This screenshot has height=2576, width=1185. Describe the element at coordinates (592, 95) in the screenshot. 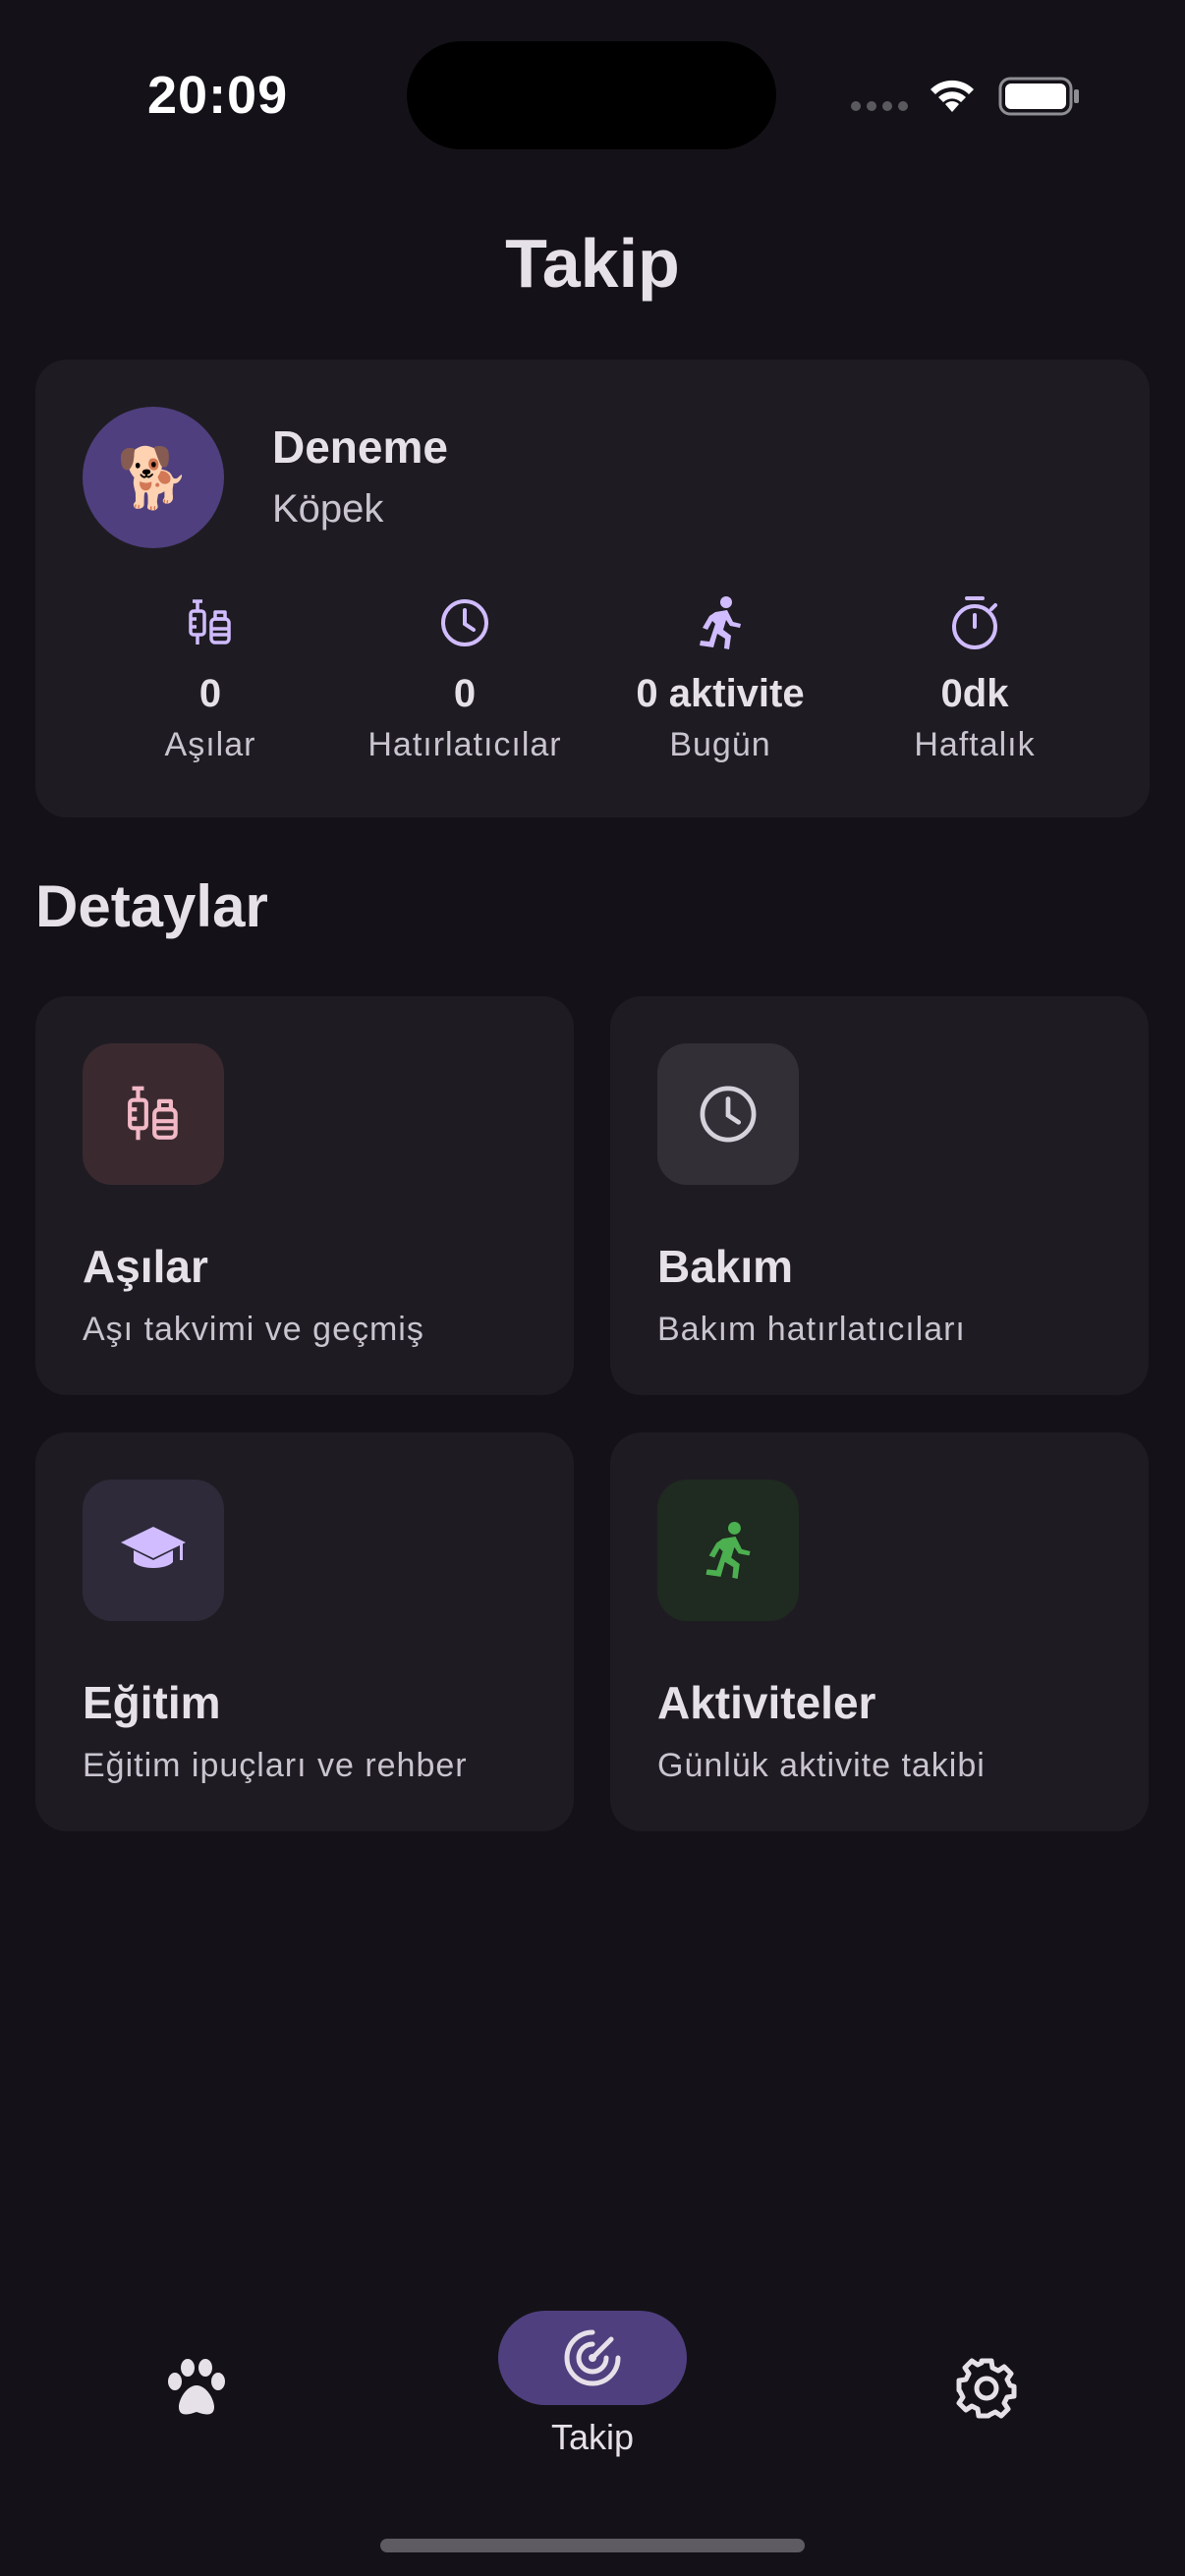

I see `dynamic-island` at that location.